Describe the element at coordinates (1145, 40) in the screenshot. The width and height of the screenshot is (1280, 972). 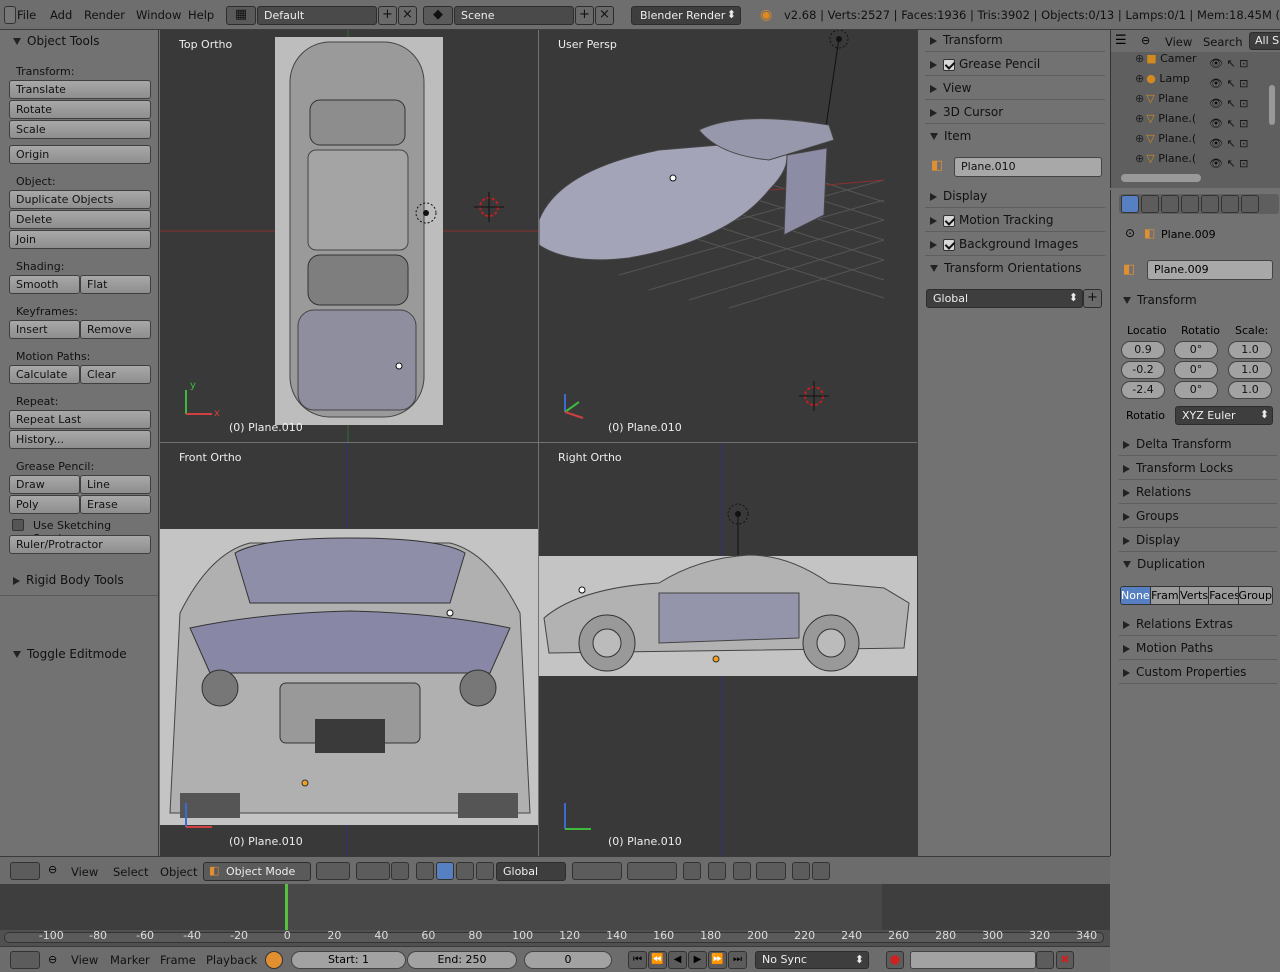
I see `outliner-collapse-icon: ⊖` at that location.